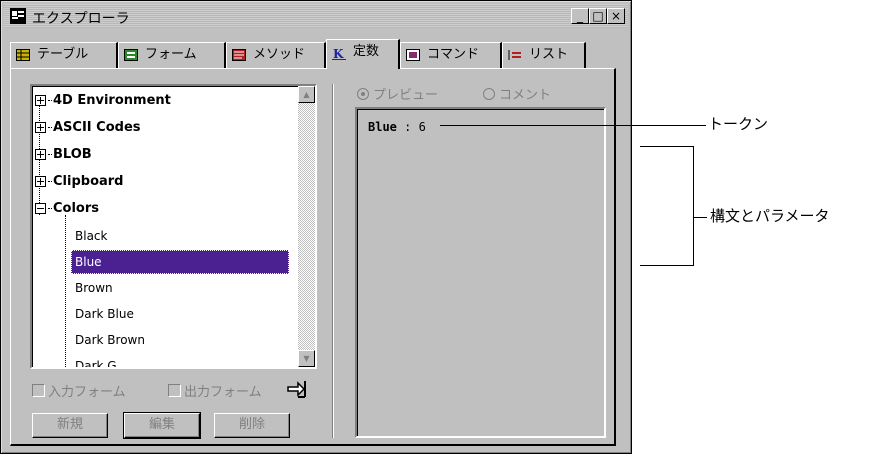 This screenshot has height=463, width=891. Describe the element at coordinates (162, 425) in the screenshot. I see `edit-button: 編集` at that location.